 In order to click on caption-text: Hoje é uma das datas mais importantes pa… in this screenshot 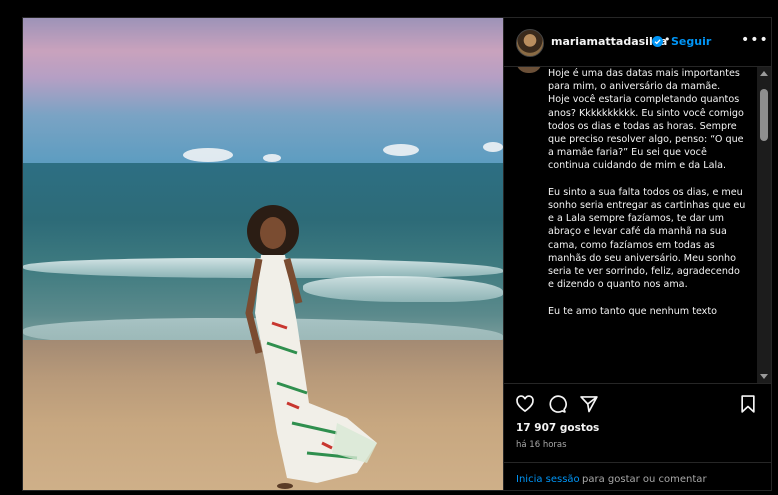, I will do `click(647, 192)`.